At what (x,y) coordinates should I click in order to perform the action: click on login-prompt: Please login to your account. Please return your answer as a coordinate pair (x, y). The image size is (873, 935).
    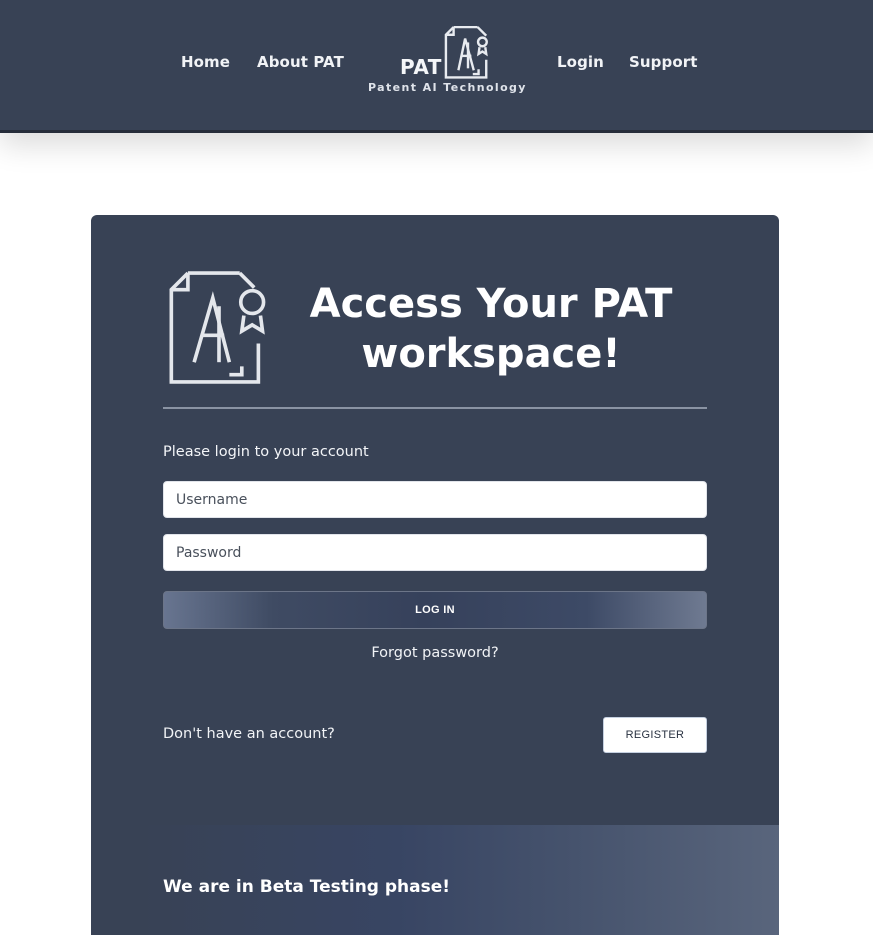
    Looking at the image, I should click on (266, 452).